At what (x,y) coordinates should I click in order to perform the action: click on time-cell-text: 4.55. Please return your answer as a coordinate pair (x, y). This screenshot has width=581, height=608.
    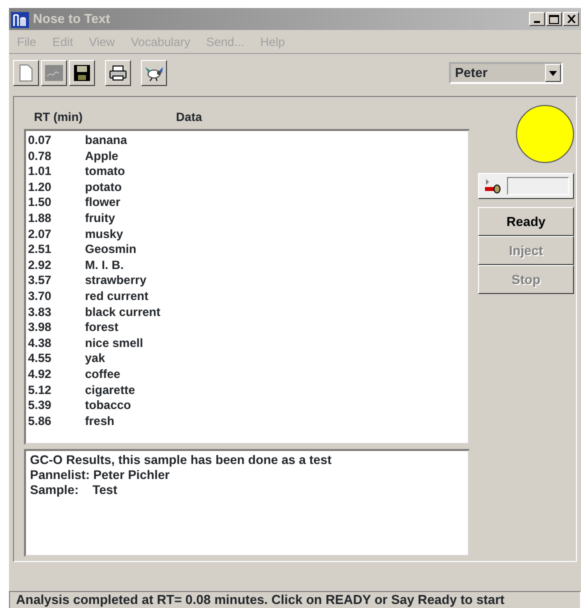
    Looking at the image, I should click on (40, 359).